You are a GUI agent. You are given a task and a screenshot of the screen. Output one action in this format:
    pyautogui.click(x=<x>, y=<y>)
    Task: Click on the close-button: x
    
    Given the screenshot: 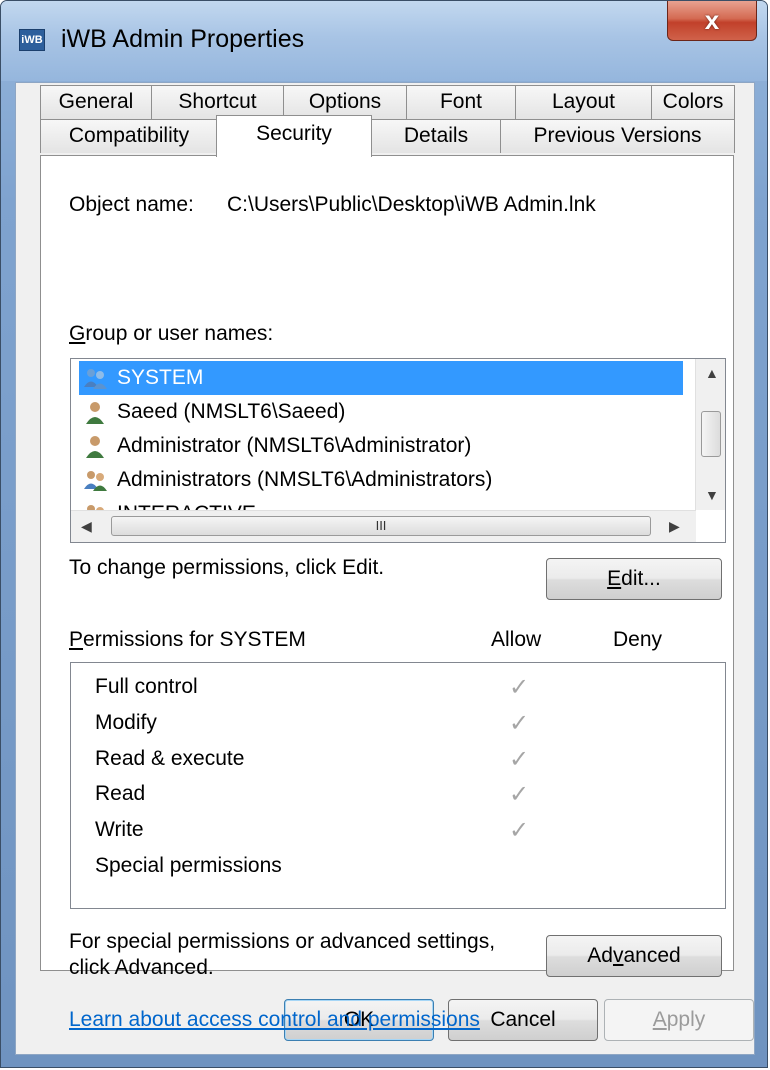 What is the action you would take?
    pyautogui.click(x=712, y=21)
    